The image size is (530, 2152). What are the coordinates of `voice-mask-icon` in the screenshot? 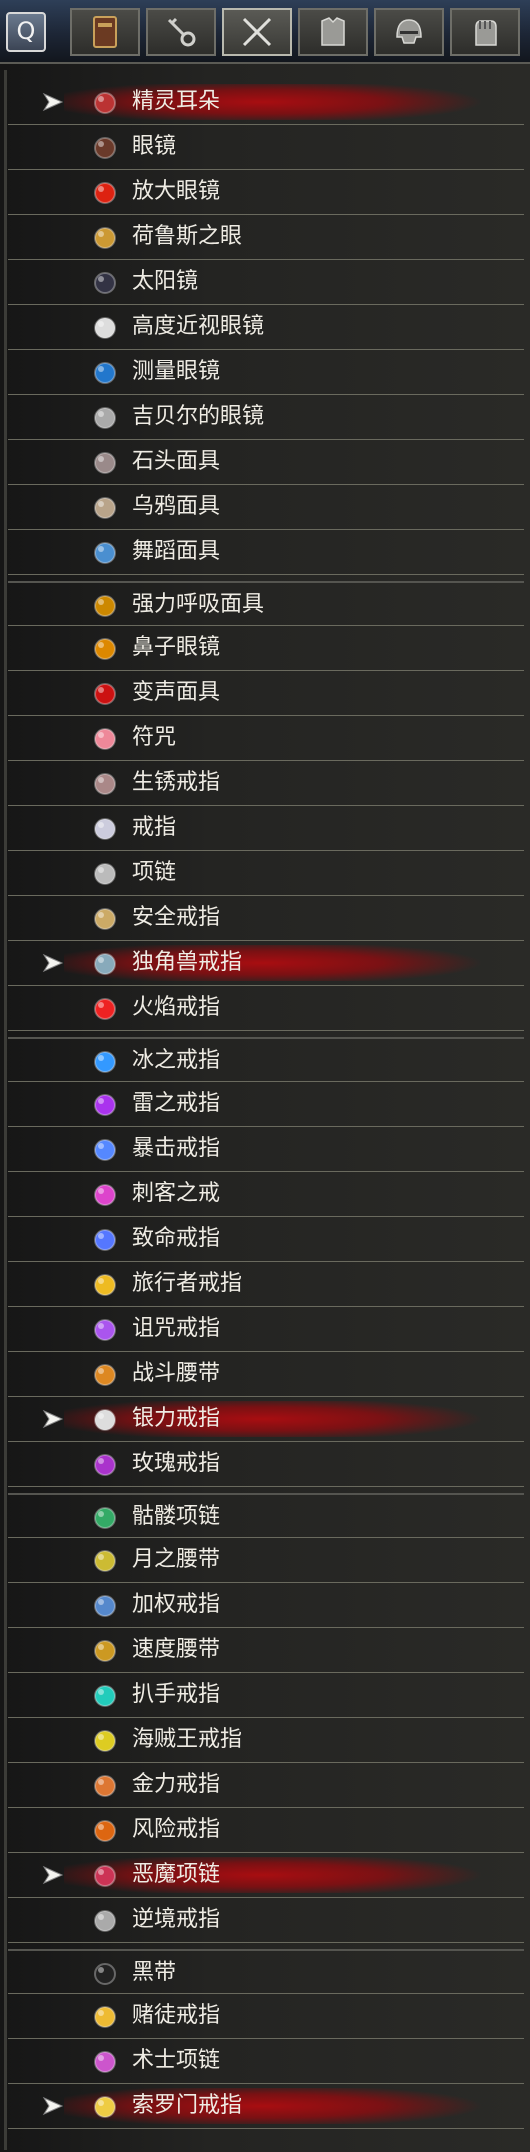 It's located at (105, 694).